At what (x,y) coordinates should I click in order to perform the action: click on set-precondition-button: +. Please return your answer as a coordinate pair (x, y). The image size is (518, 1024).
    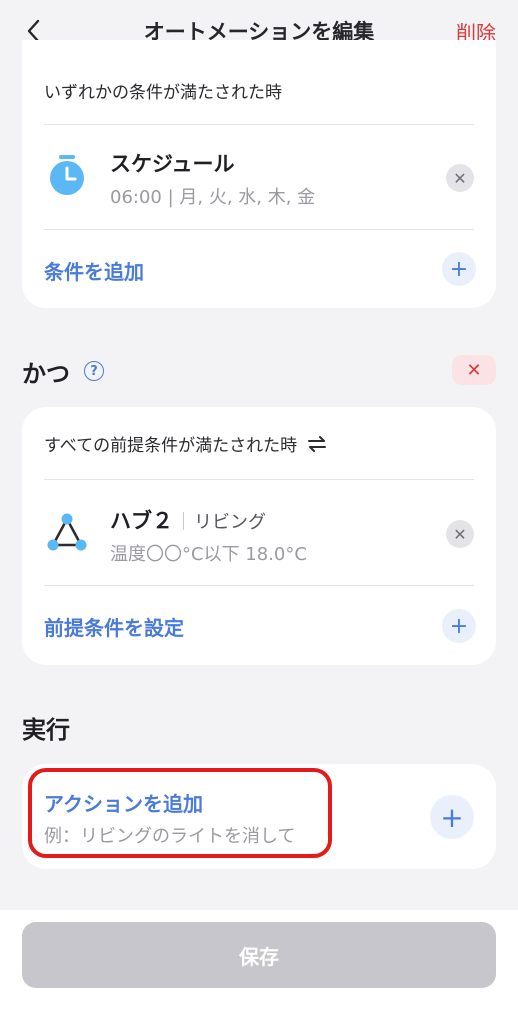
    Looking at the image, I should click on (459, 626).